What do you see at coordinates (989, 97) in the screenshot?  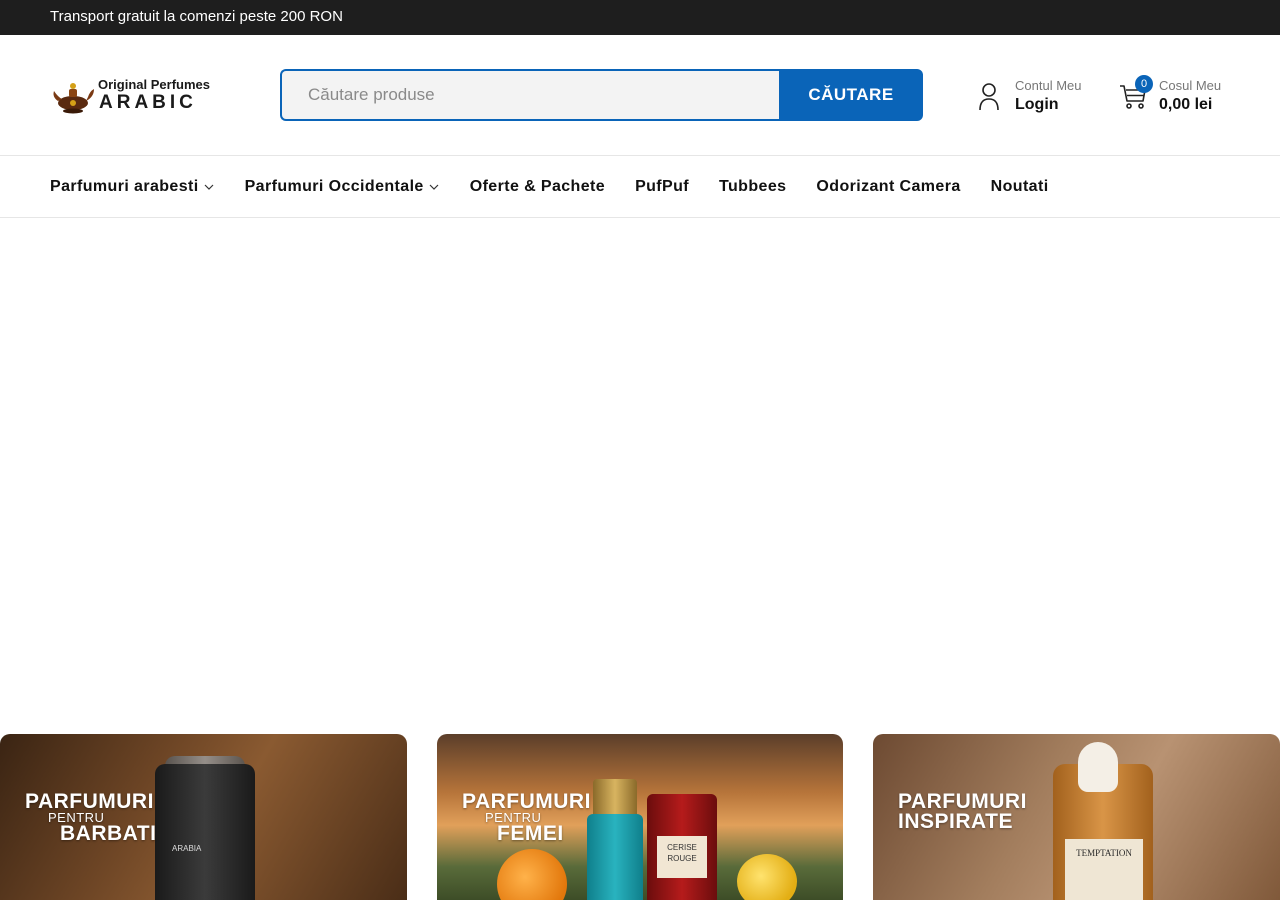 I see `user-icon` at bounding box center [989, 97].